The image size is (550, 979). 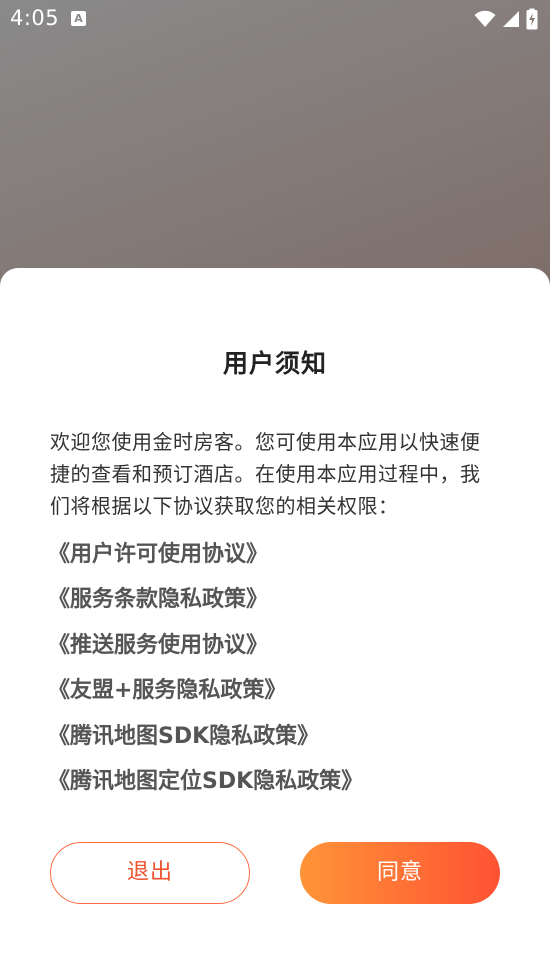 I want to click on agreement-link-tencent-map-sdk: 《腾讯地图SDK隐私政策》, so click(x=283, y=736).